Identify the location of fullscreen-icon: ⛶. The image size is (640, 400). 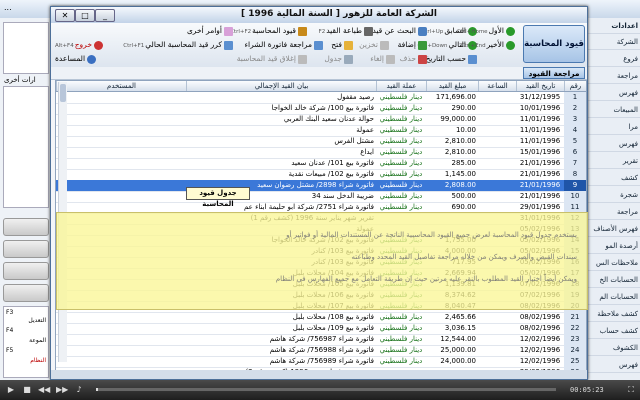
(631, 390).